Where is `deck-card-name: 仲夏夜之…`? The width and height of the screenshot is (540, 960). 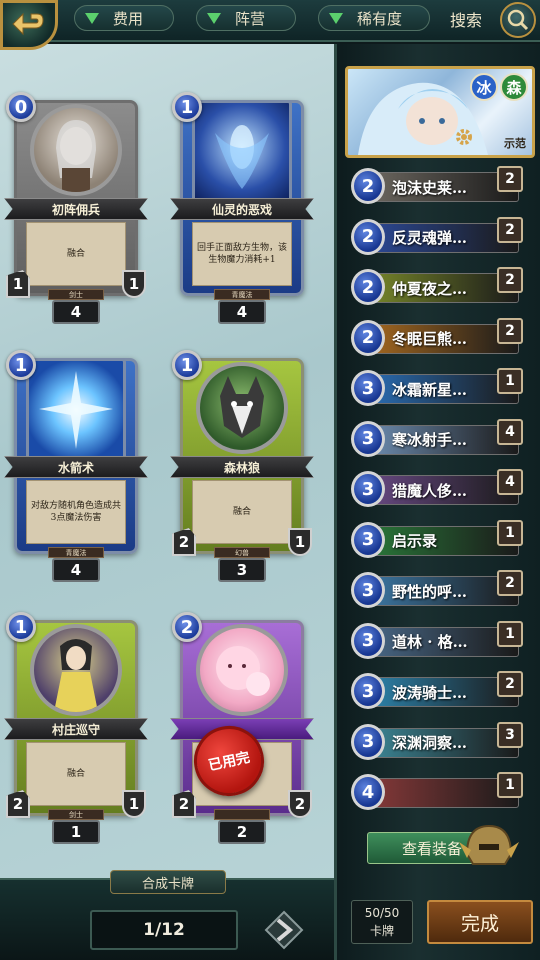 deck-card-name: 仲夏夜之… is located at coordinates (441, 288).